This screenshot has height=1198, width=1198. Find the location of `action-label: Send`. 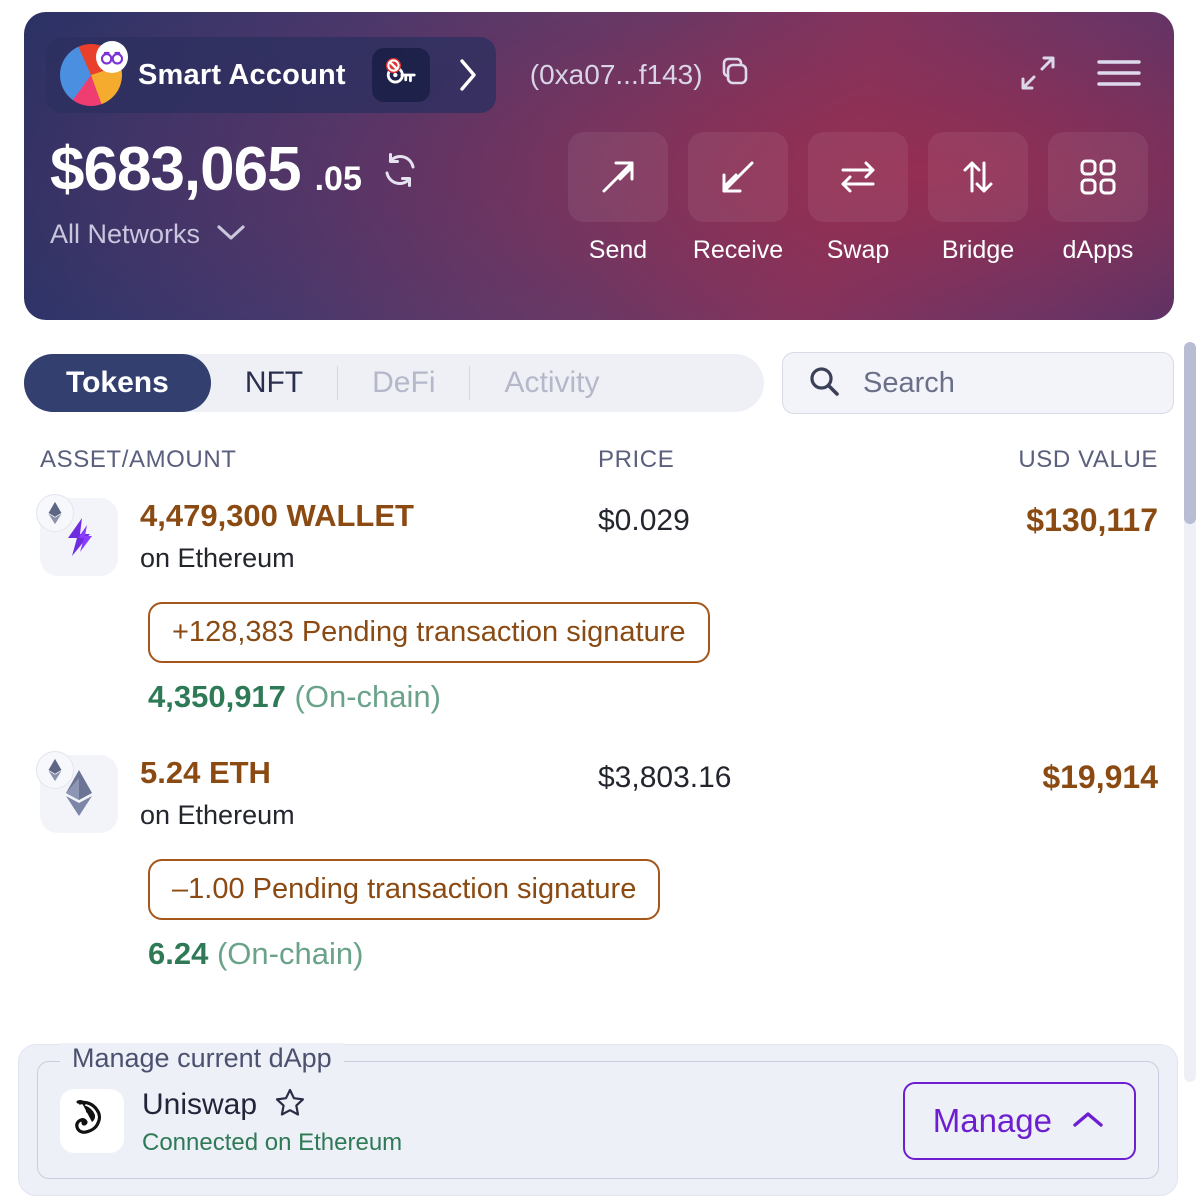

action-label: Send is located at coordinates (618, 250).